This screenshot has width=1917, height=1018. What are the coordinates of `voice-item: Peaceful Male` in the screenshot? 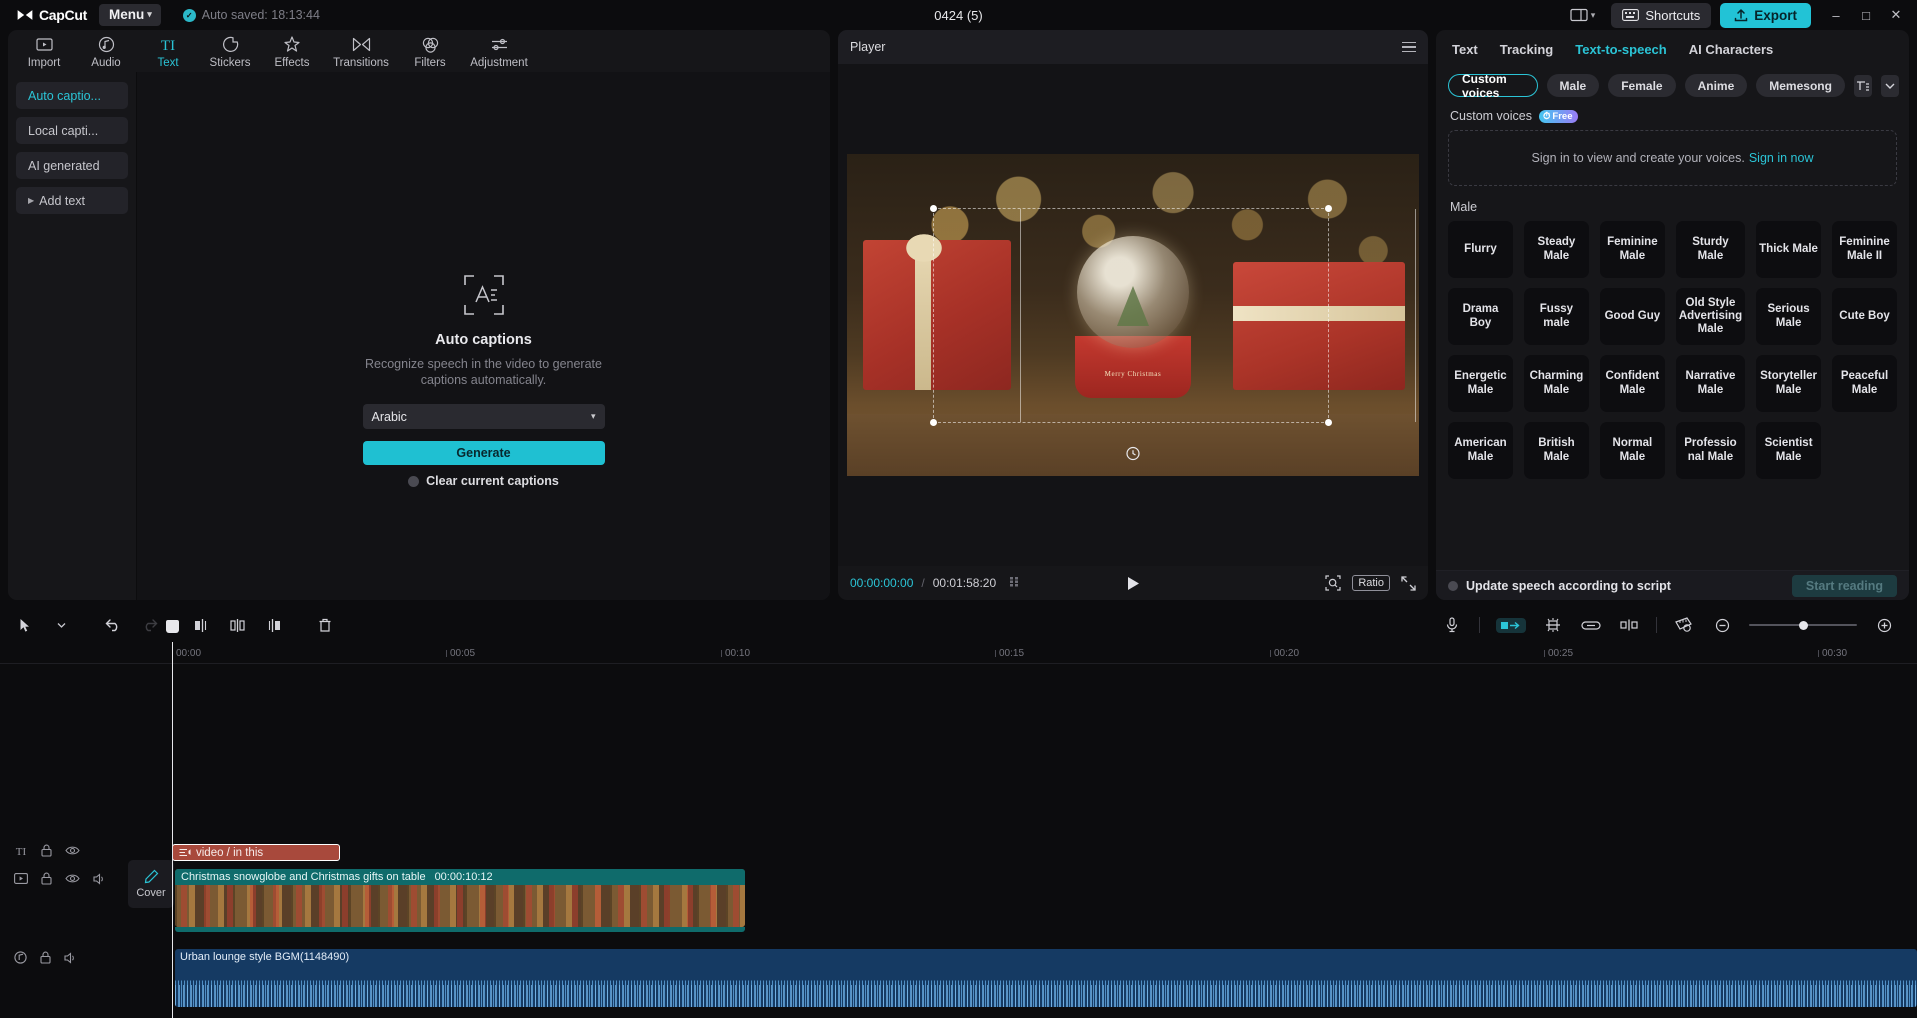 It's located at (1864, 383).